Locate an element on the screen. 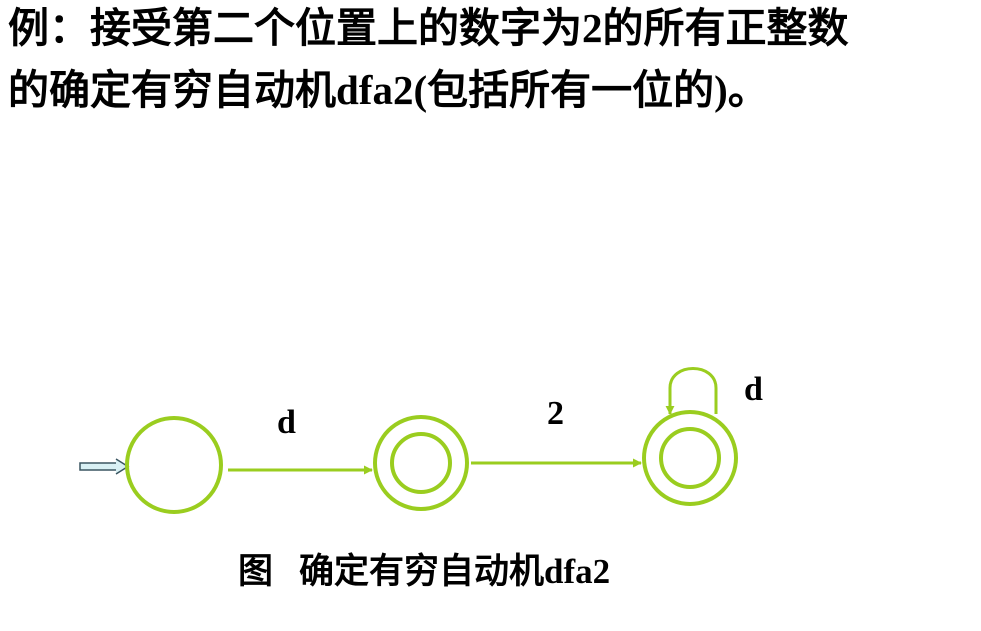 The image size is (981, 631). caption-automaton-name: dfa2 is located at coordinates (577, 571).